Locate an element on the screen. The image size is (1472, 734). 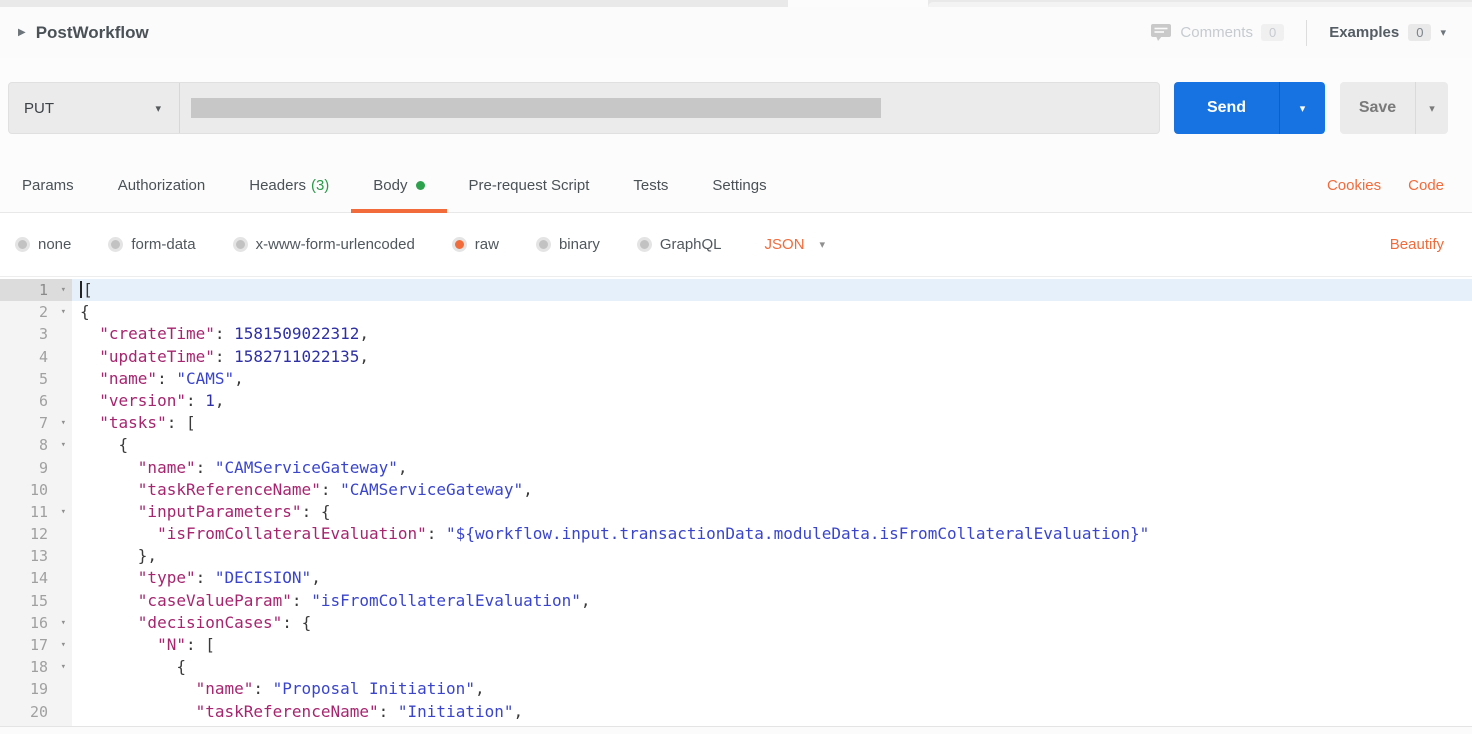
send-split-button: Send ▾ is located at coordinates (1249, 108).